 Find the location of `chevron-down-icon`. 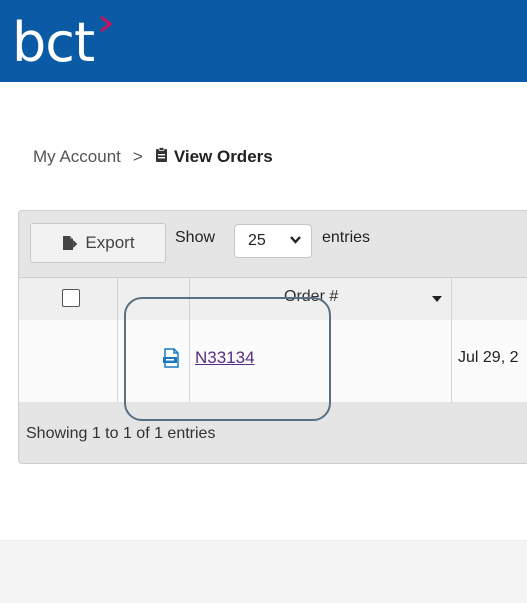

chevron-down-icon is located at coordinates (295, 240).